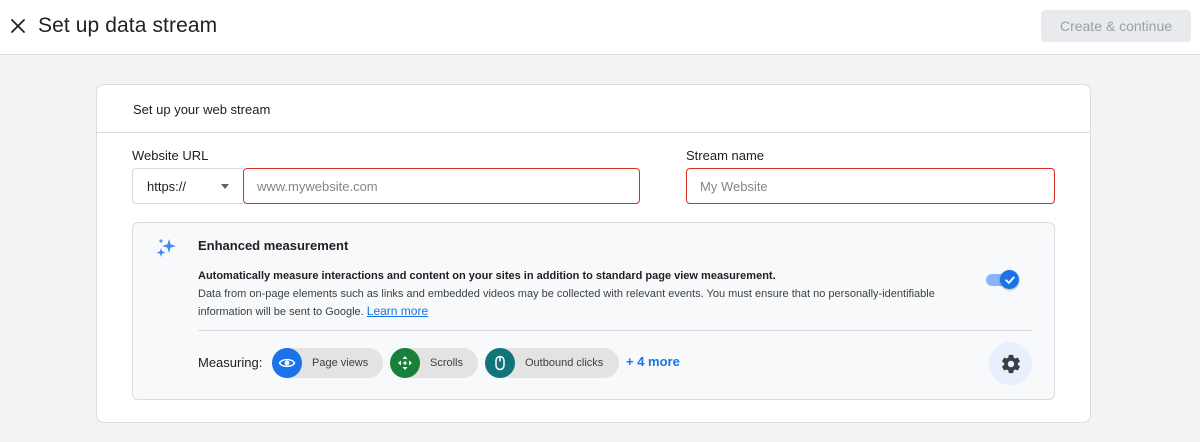  Describe the element at coordinates (564, 363) in the screenshot. I see `chip-label: Outbound clicks` at that location.